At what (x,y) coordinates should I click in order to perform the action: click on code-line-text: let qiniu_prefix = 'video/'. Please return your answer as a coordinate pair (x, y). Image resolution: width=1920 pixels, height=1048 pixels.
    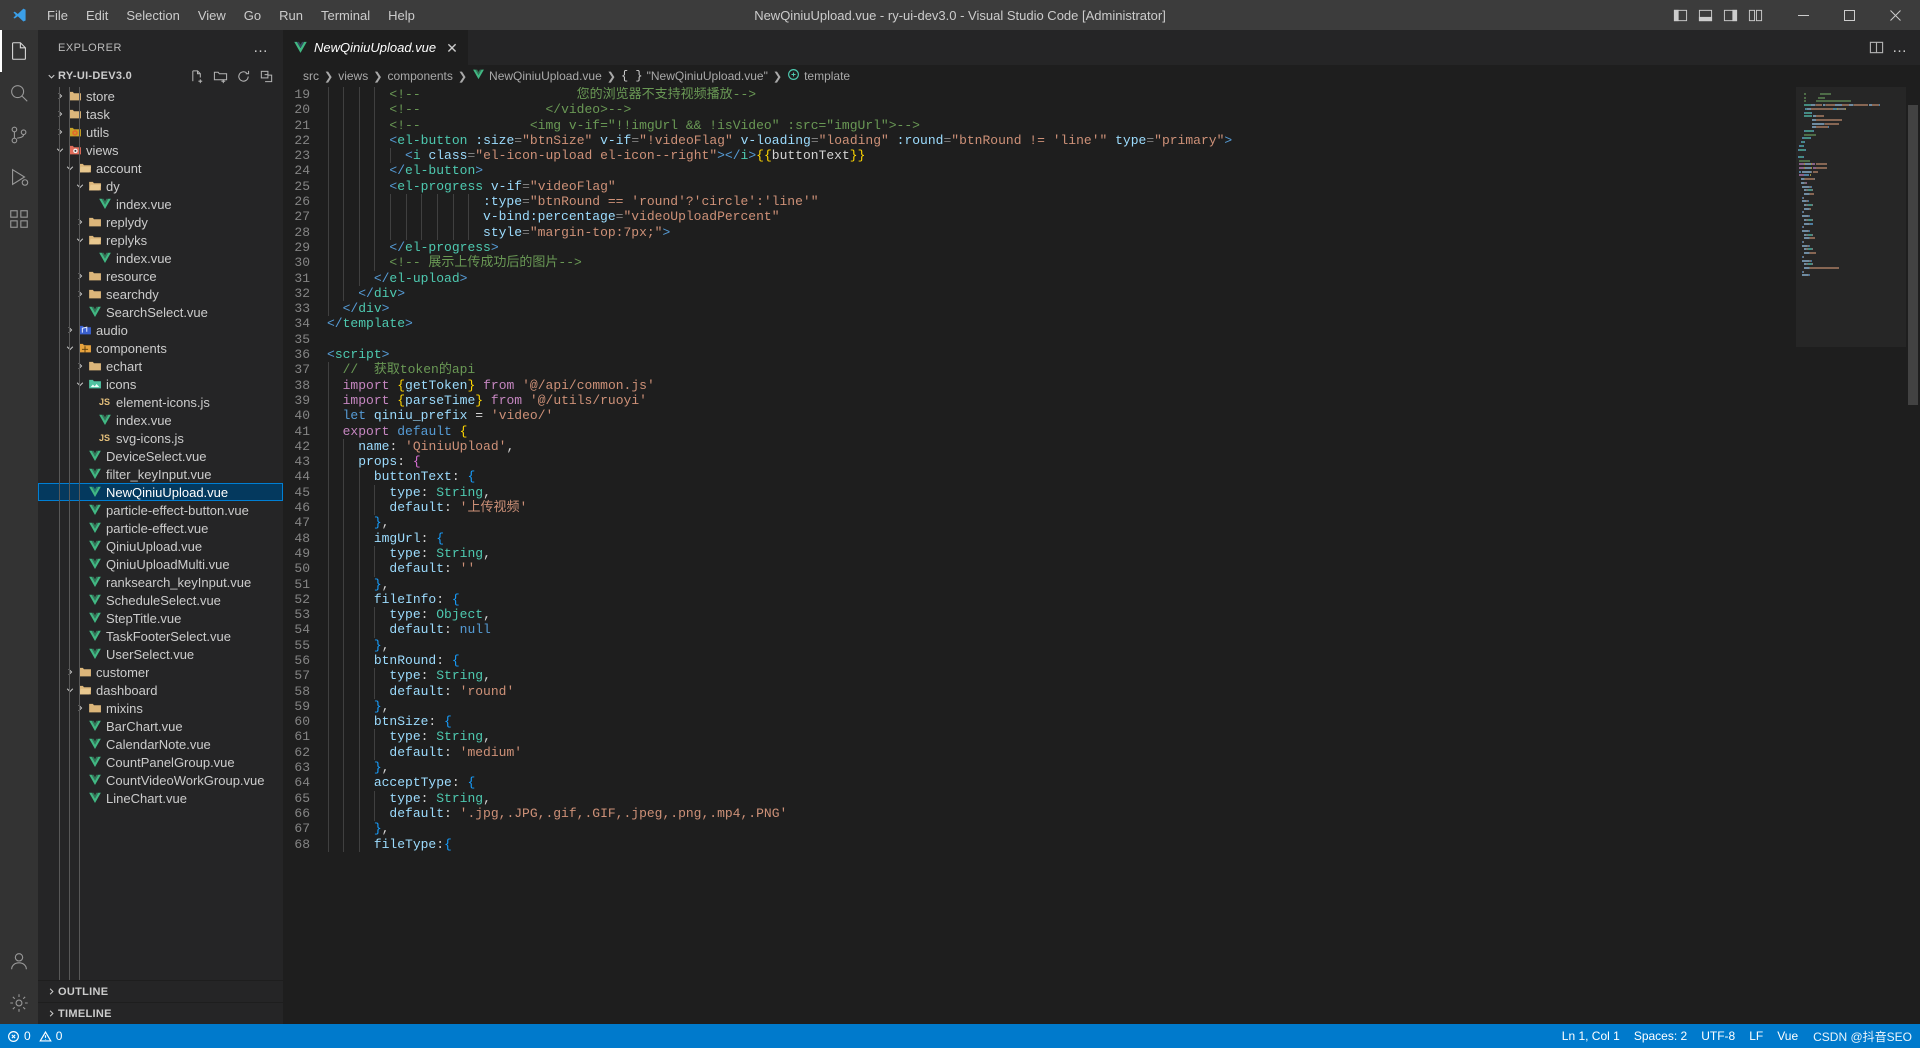
    Looking at the image, I should click on (1061, 416).